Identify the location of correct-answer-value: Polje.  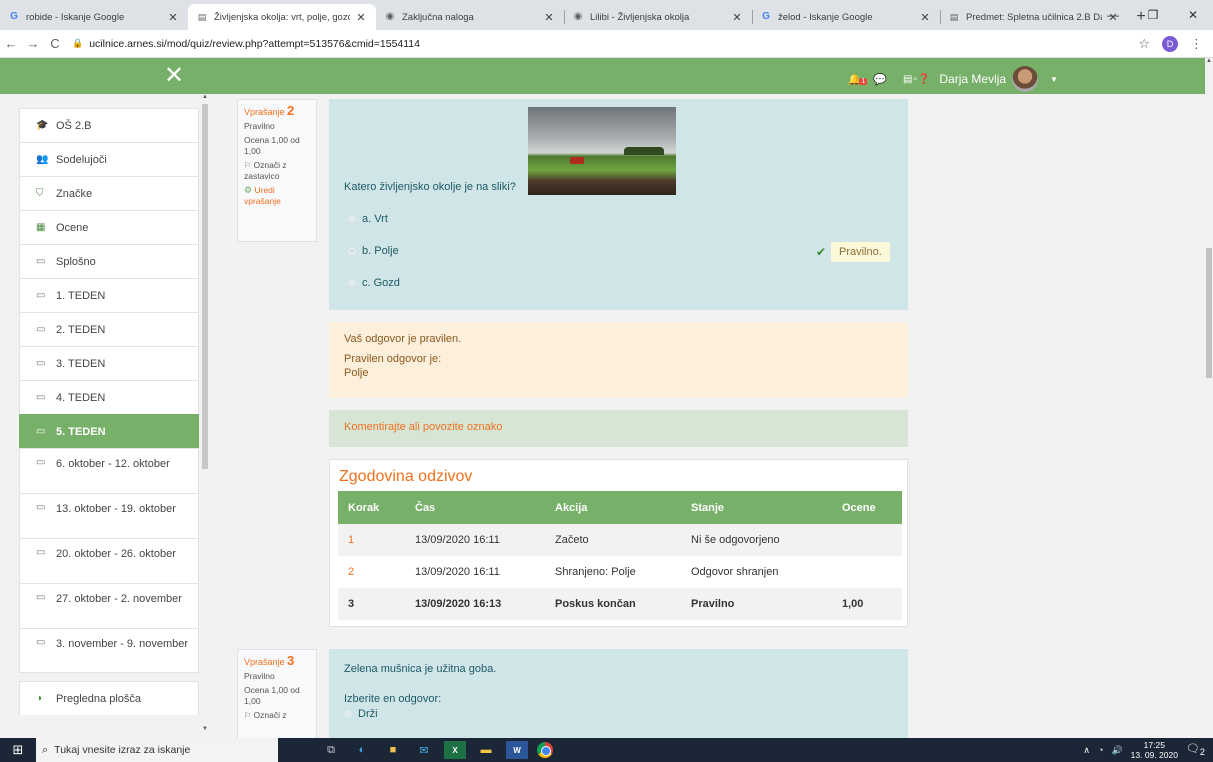
(356, 373).